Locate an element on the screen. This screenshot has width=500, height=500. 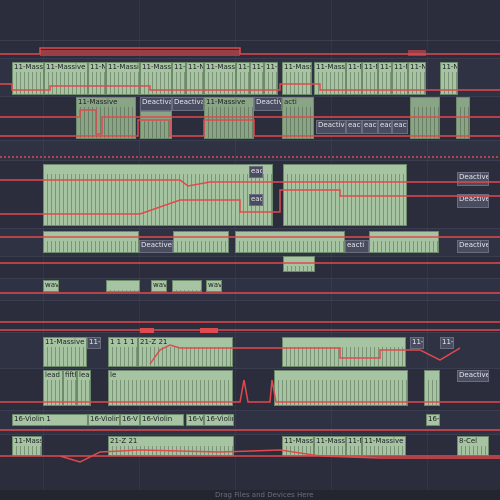
clip-name: fifth is located at coordinates (70, 375).